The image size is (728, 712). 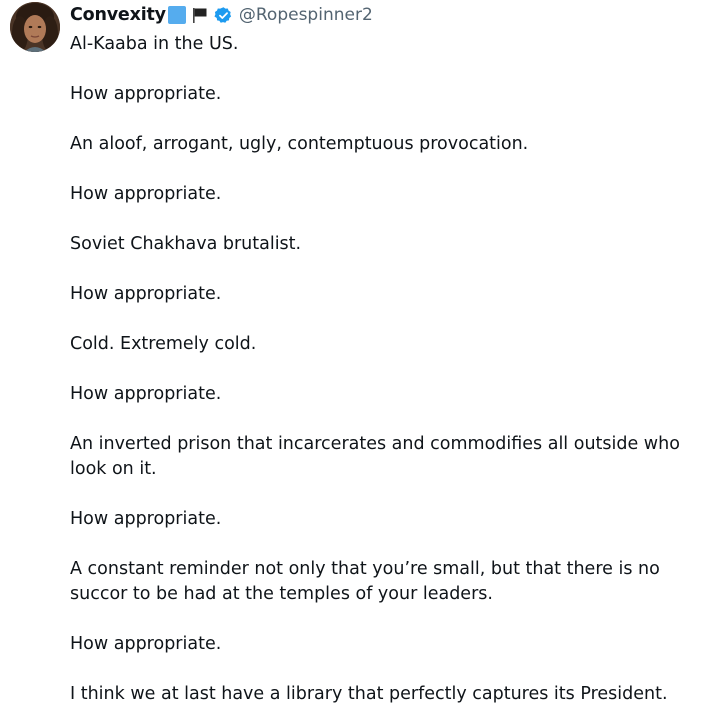 I want to click on tweet-header: Convexity @Ropespinner2, so click(x=221, y=15).